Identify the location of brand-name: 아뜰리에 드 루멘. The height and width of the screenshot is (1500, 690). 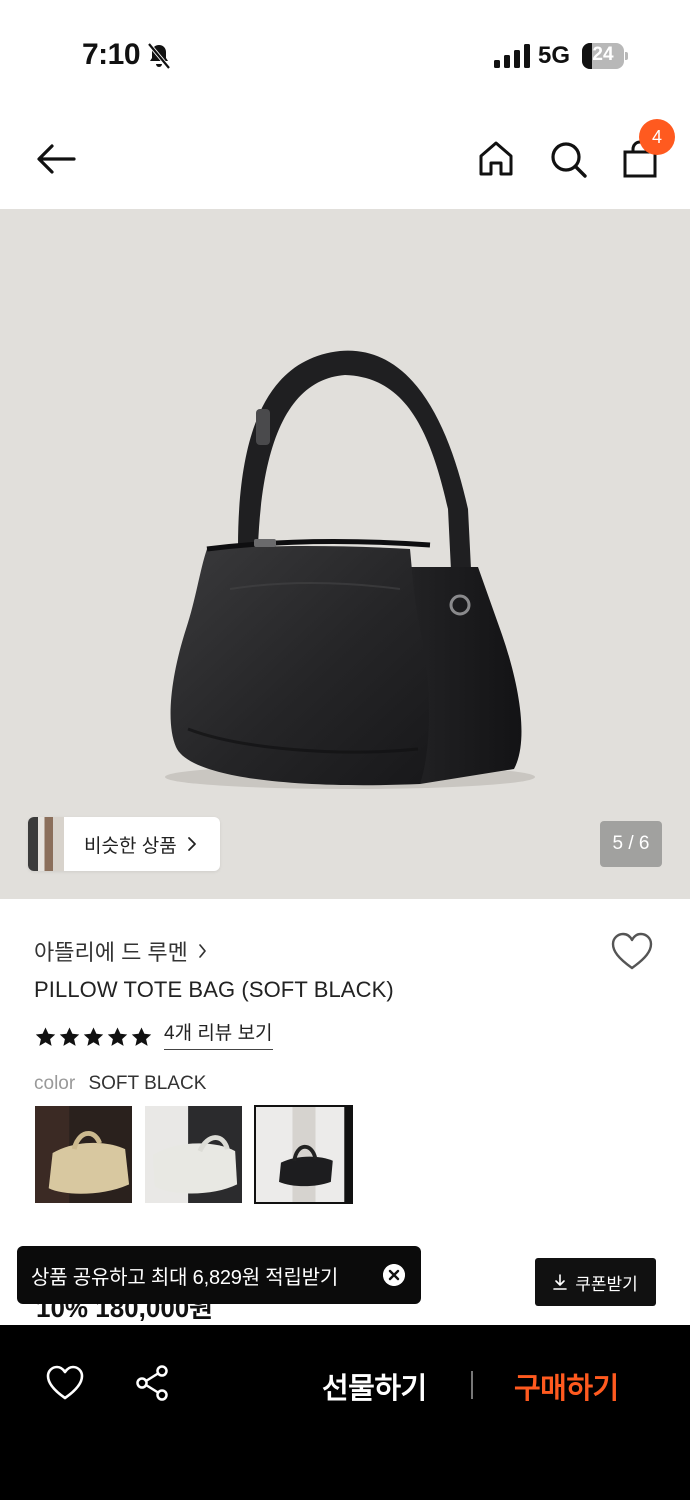
(111, 952).